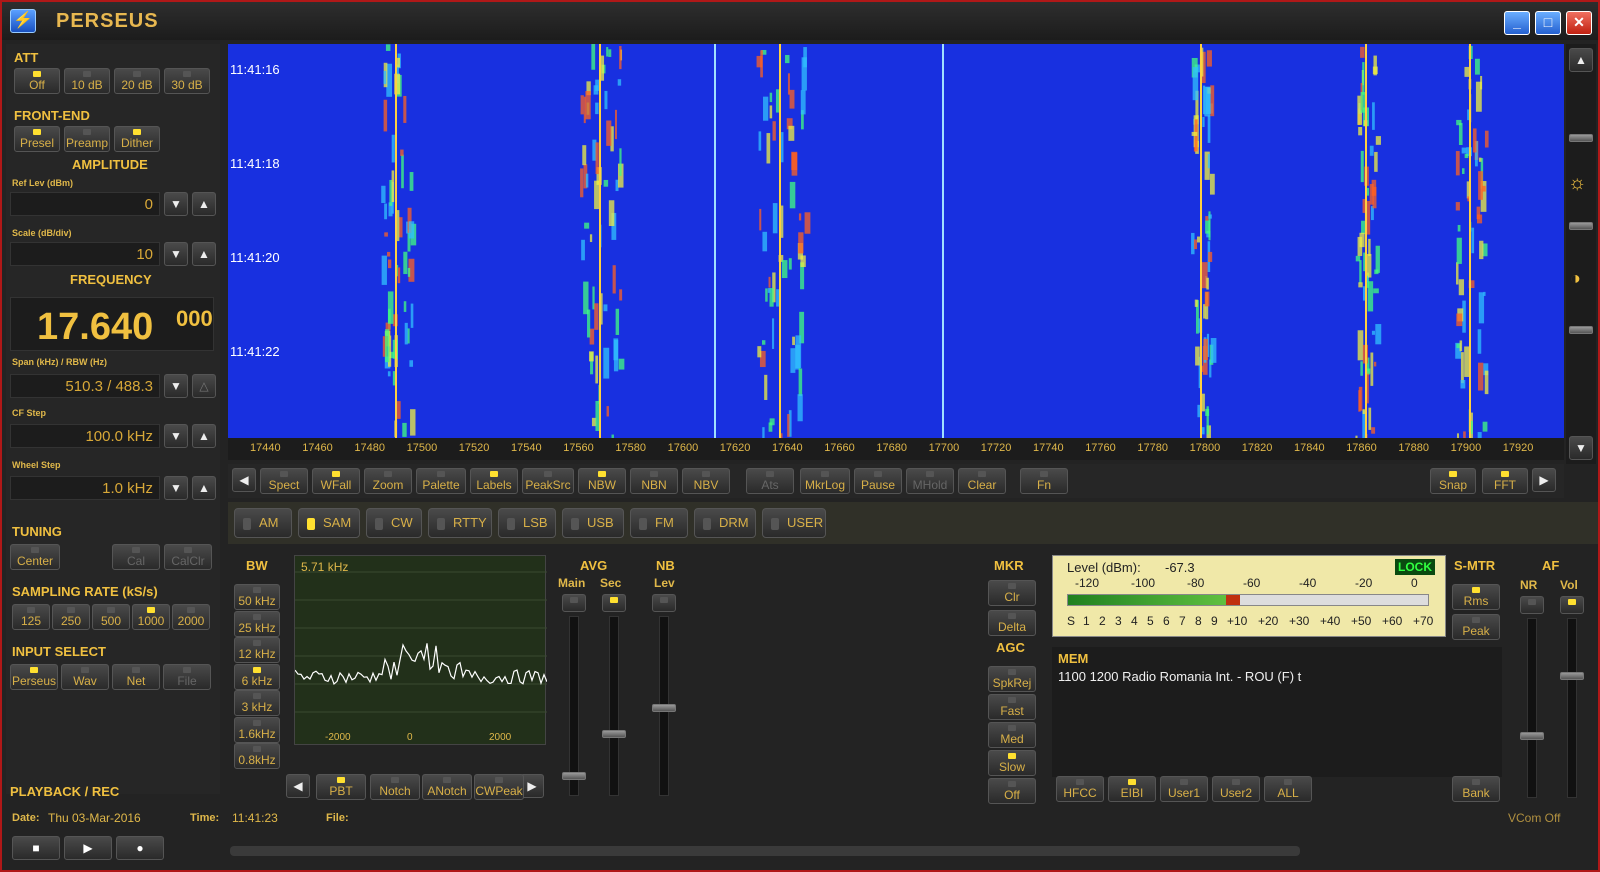  I want to click on minimize-icon: _, so click(1517, 23).